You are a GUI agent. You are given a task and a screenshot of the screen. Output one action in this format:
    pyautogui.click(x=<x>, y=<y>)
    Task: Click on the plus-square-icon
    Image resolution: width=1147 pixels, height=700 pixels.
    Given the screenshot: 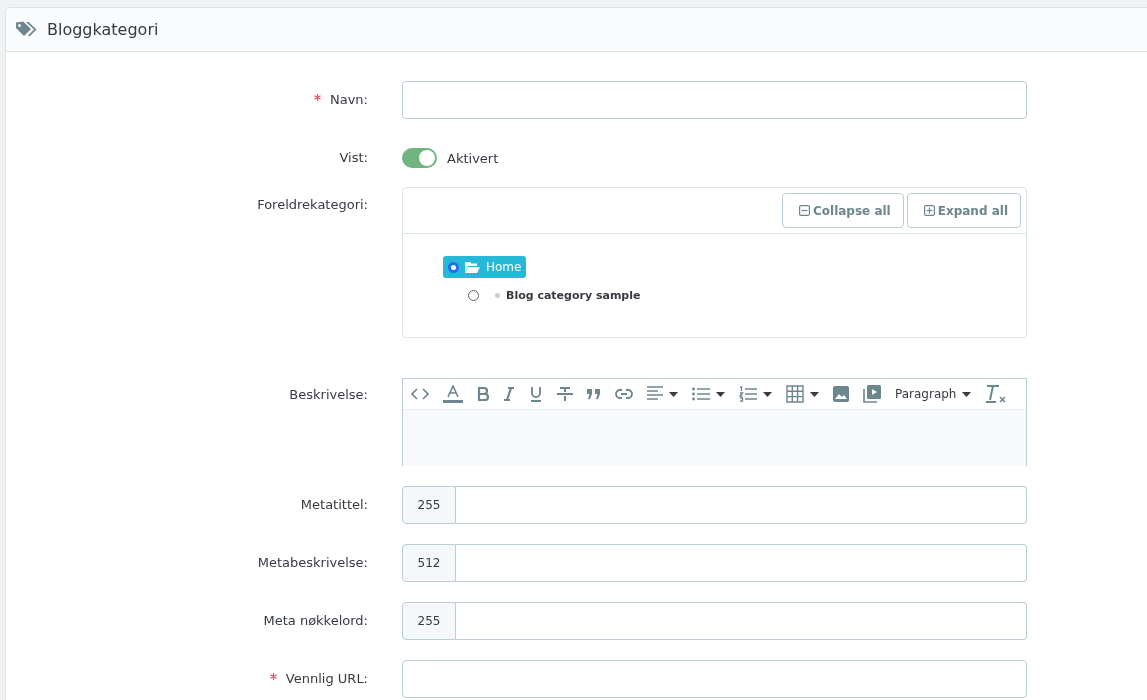 What is the action you would take?
    pyautogui.click(x=929, y=210)
    